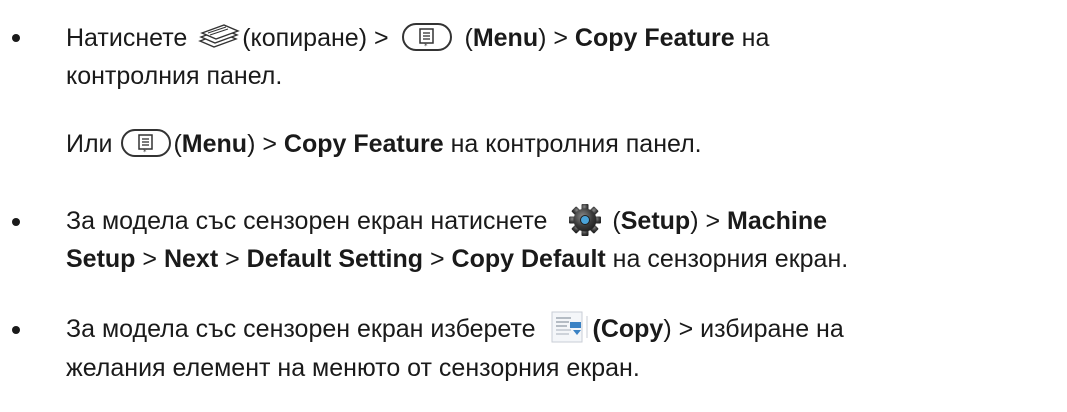  Describe the element at coordinates (571, 327) in the screenshot. I see `copy-document-icon` at that location.